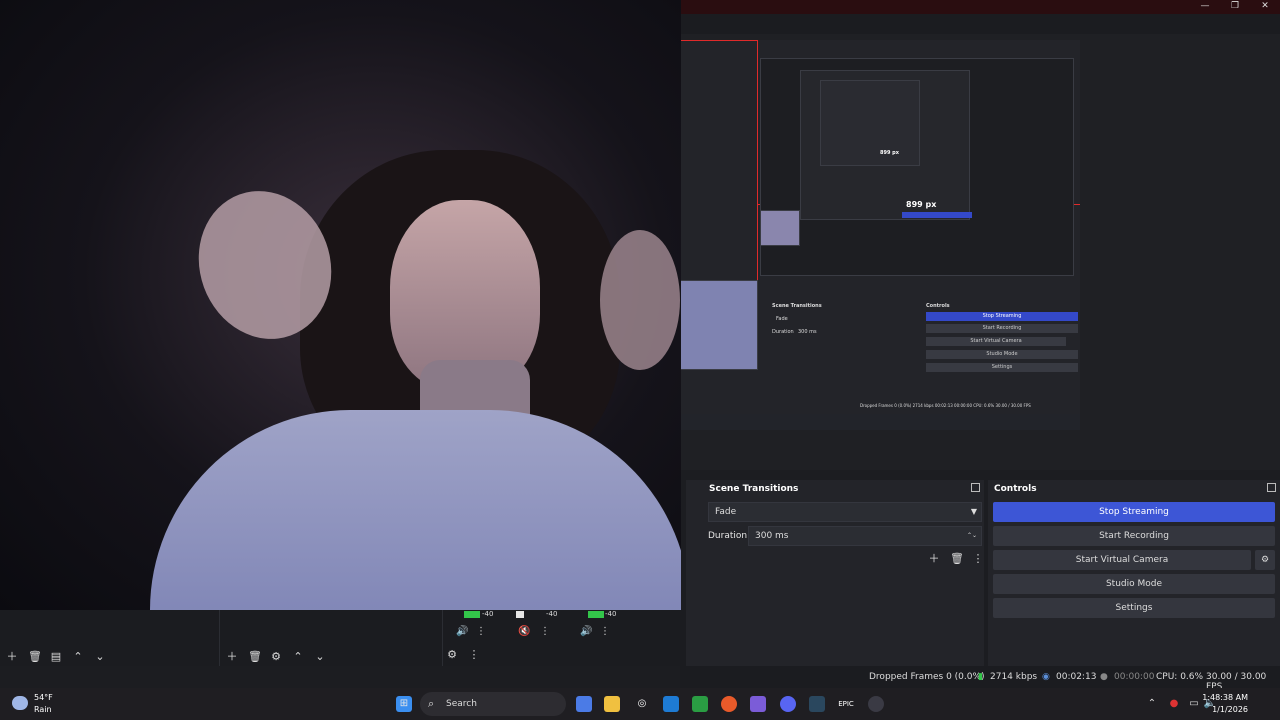 This screenshot has width=1280, height=720. I want to click on nested-fade: Fade, so click(782, 319).